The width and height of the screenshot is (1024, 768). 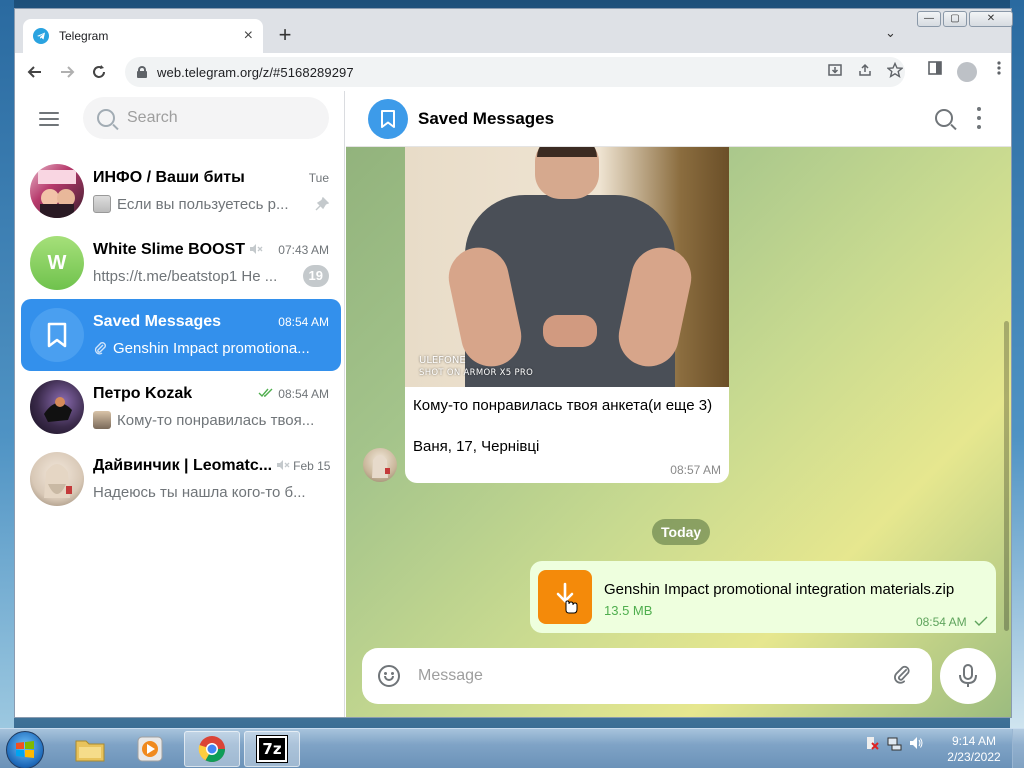 I want to click on tab-close-icon: ×, so click(x=248, y=36).